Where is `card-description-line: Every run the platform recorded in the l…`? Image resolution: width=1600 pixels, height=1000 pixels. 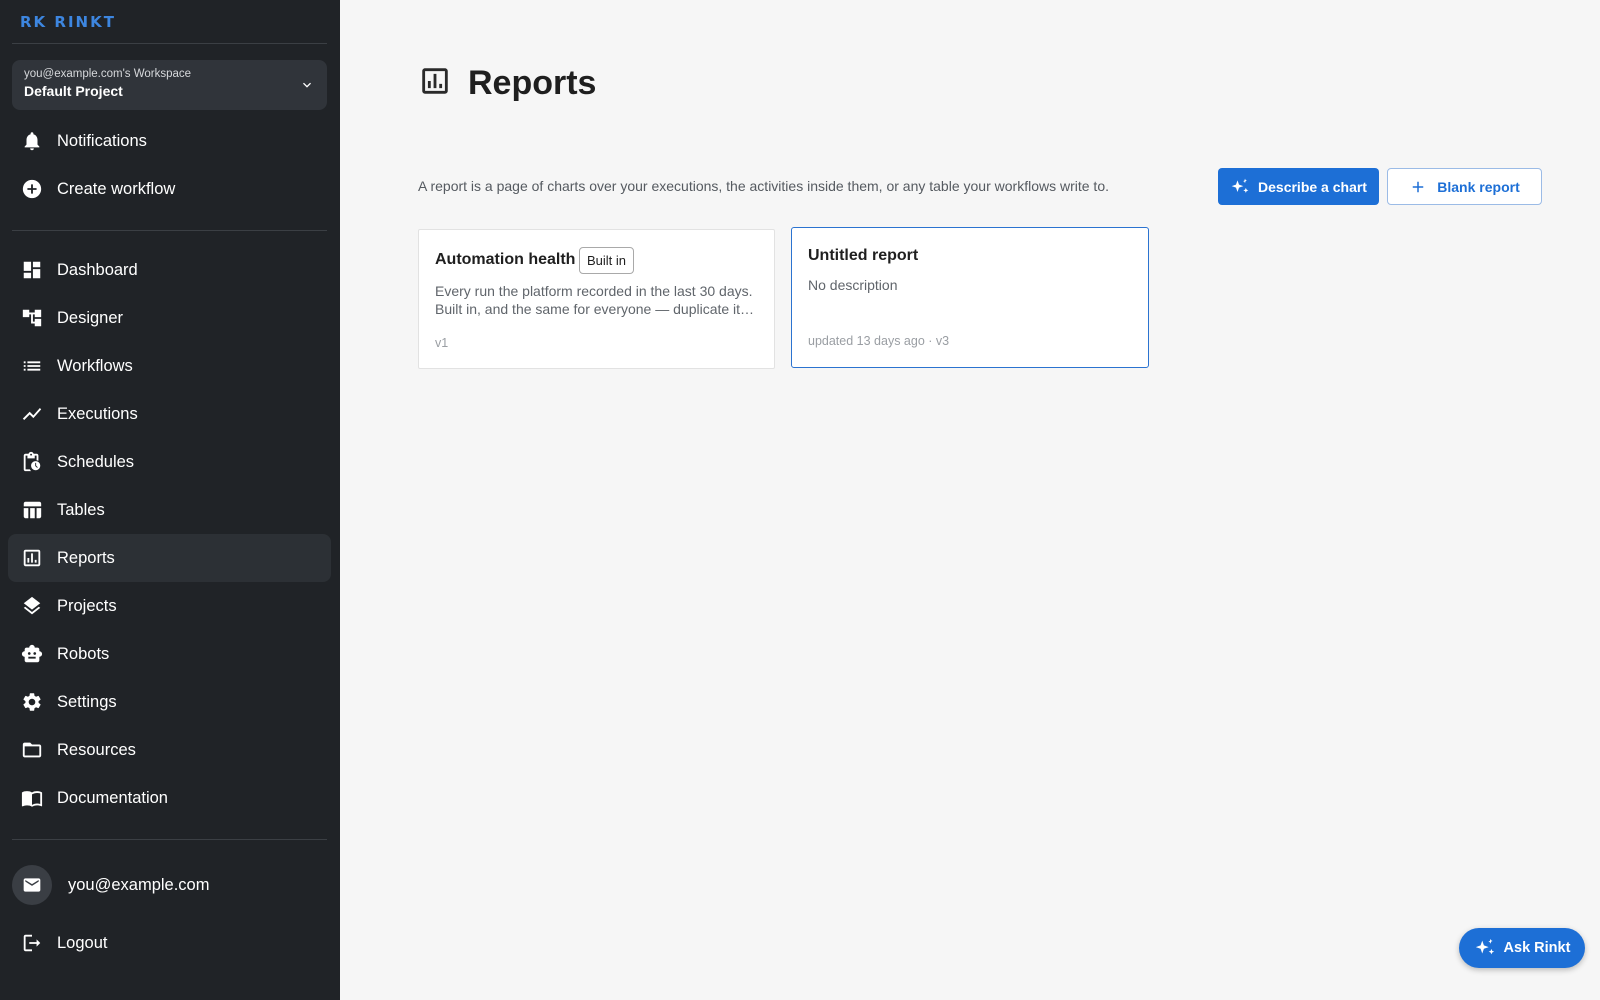 card-description-line: Every run the platform recorded in the l… is located at coordinates (594, 291).